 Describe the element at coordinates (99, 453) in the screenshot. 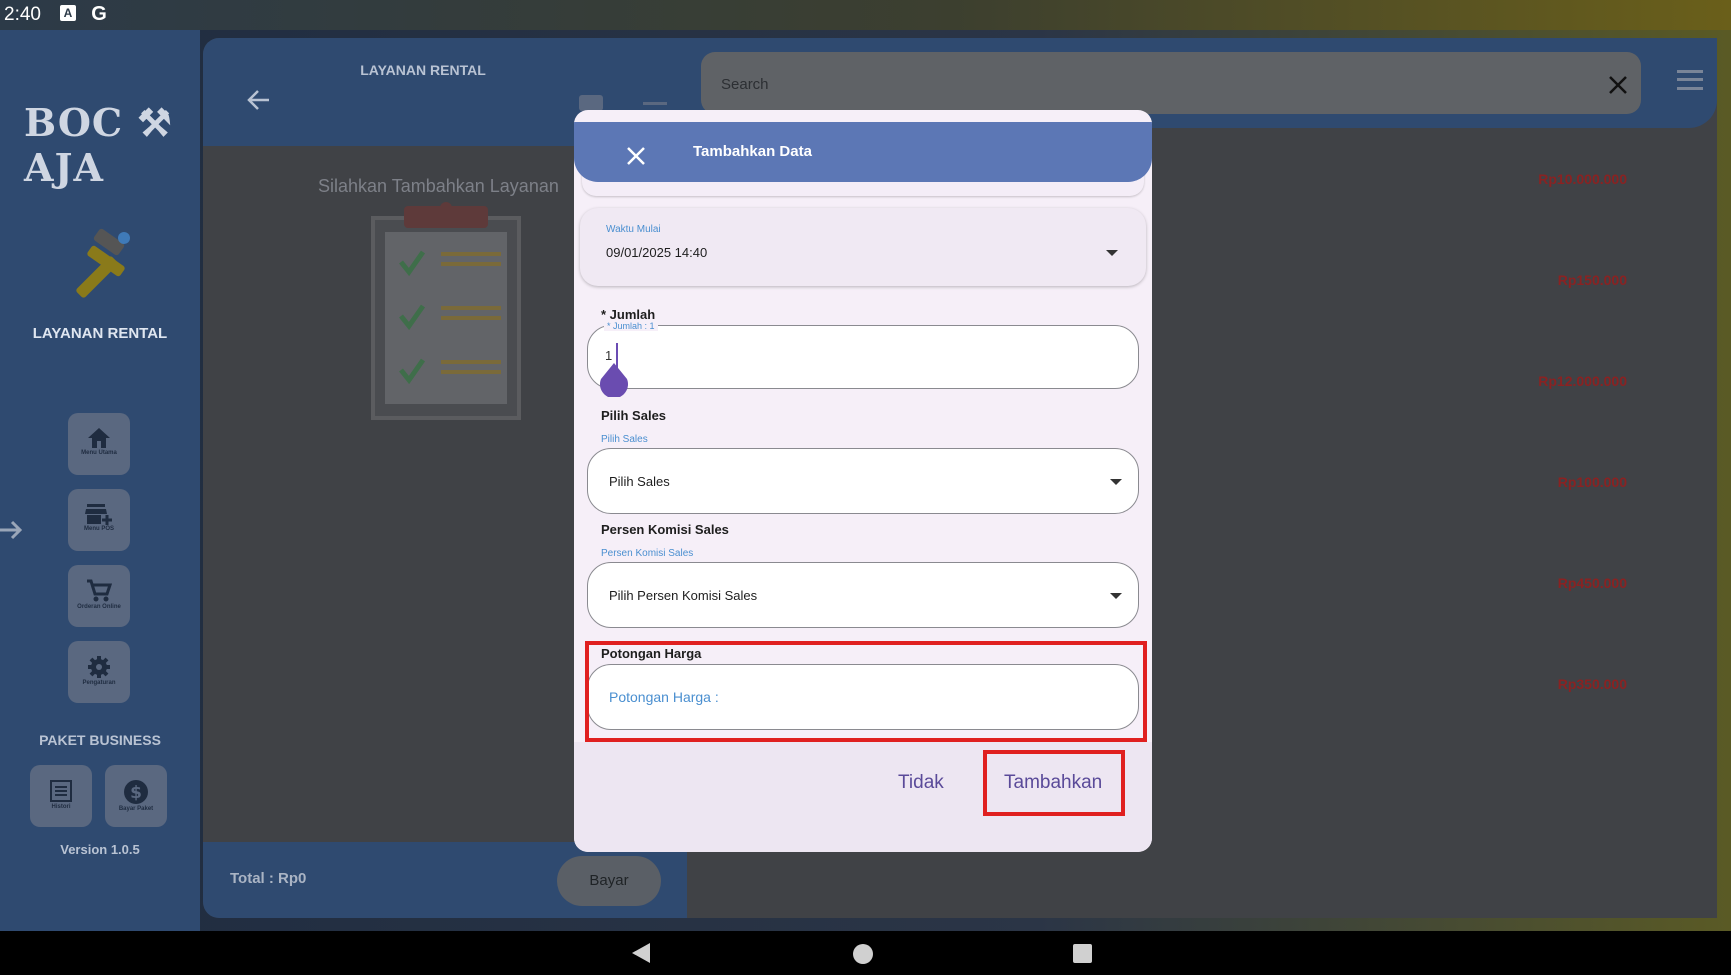

I see `nav-menu-utama-label: Menu Utama` at that location.